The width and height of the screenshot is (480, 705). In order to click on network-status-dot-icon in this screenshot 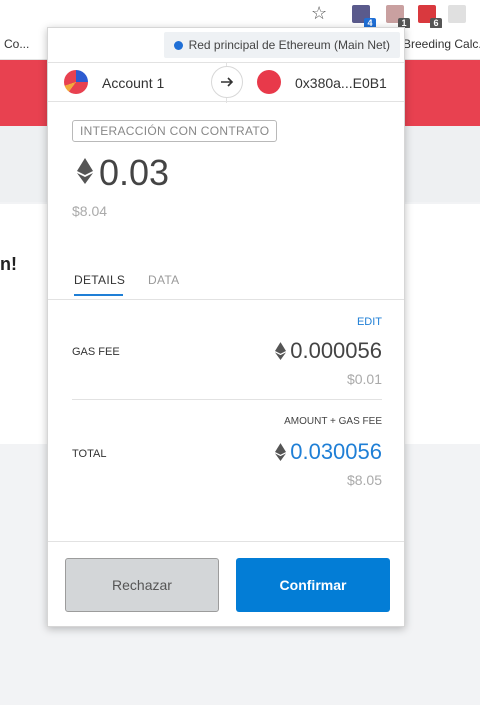, I will do `click(178, 45)`.